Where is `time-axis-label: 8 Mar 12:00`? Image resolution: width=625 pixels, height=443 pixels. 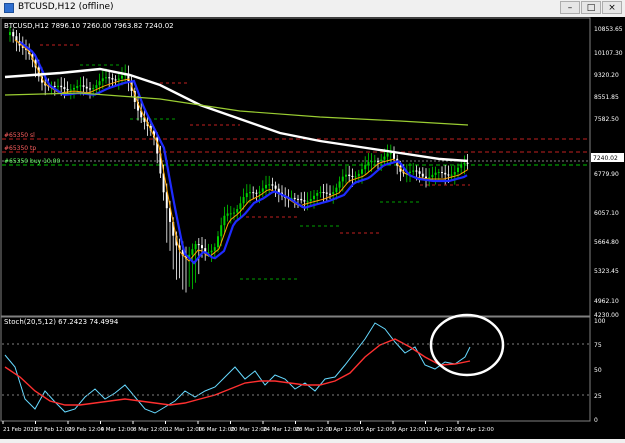 time-axis-label: 8 Mar 12:00 is located at coordinates (150, 430).